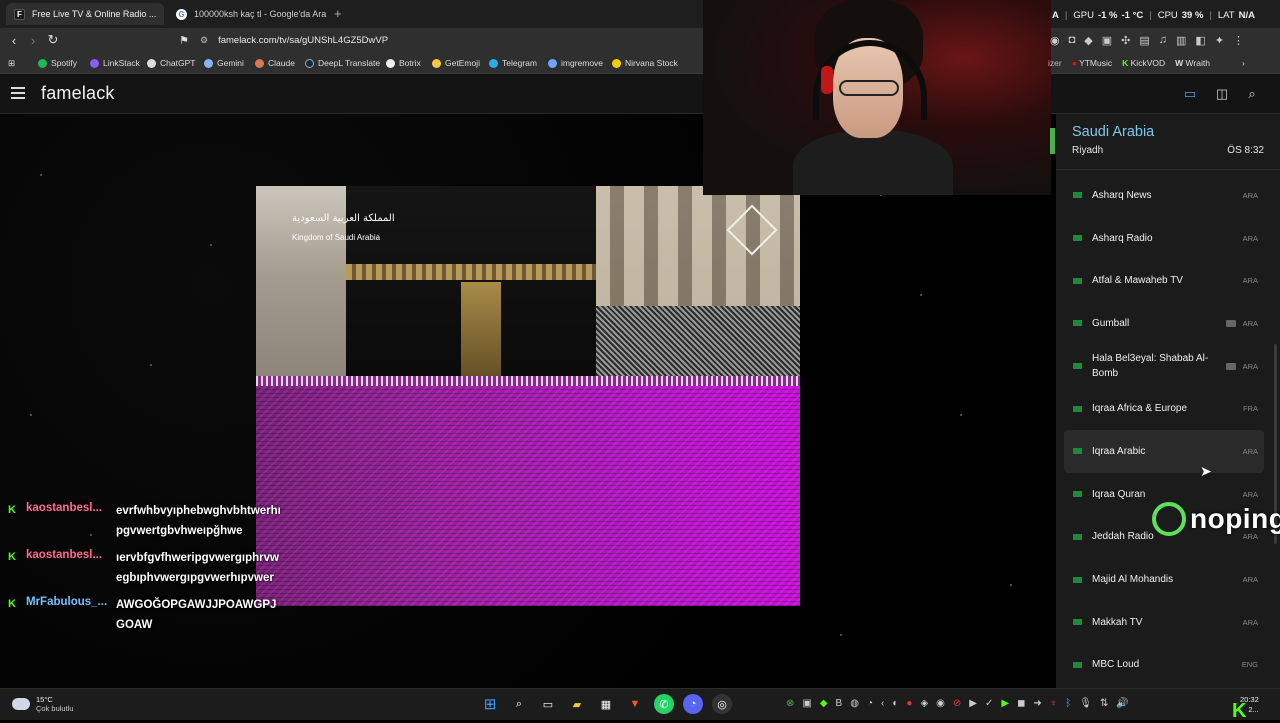  I want to click on file-explorer-icon: ▰, so click(577, 704).